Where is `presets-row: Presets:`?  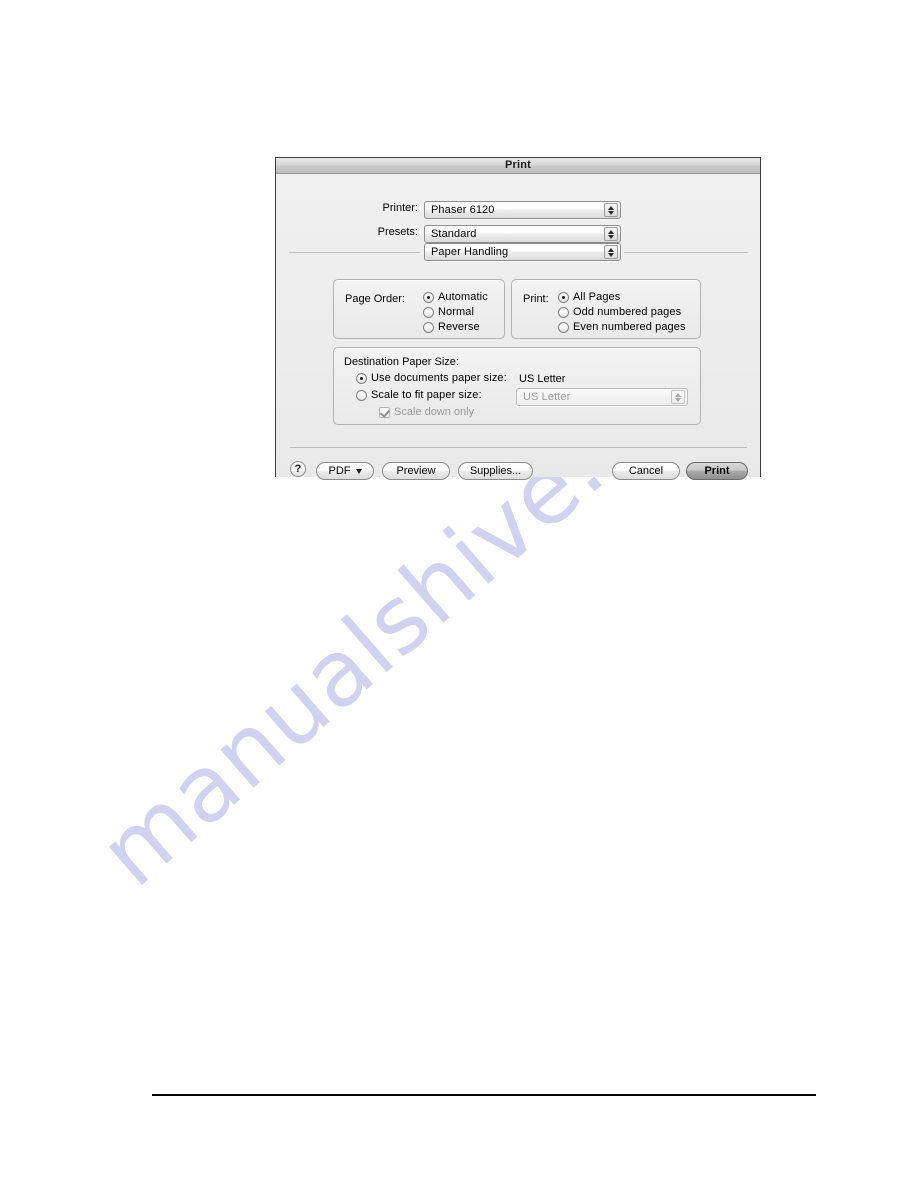 presets-row: Presets: is located at coordinates (392, 232).